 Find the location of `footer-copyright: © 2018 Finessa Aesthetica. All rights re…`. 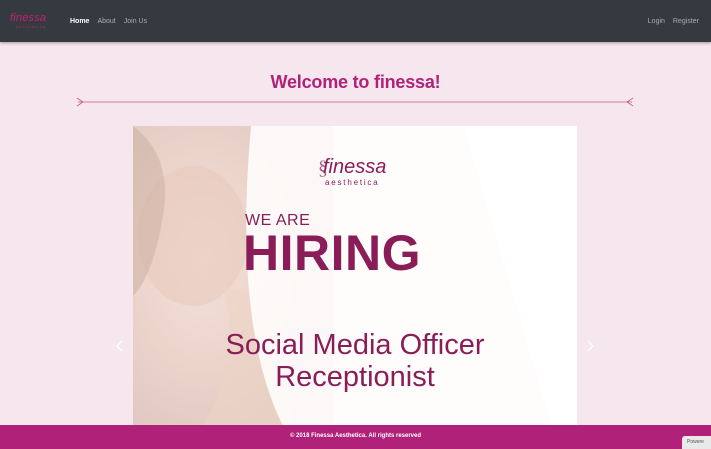

footer-copyright: © 2018 Finessa Aesthetica. All rights re… is located at coordinates (355, 436).